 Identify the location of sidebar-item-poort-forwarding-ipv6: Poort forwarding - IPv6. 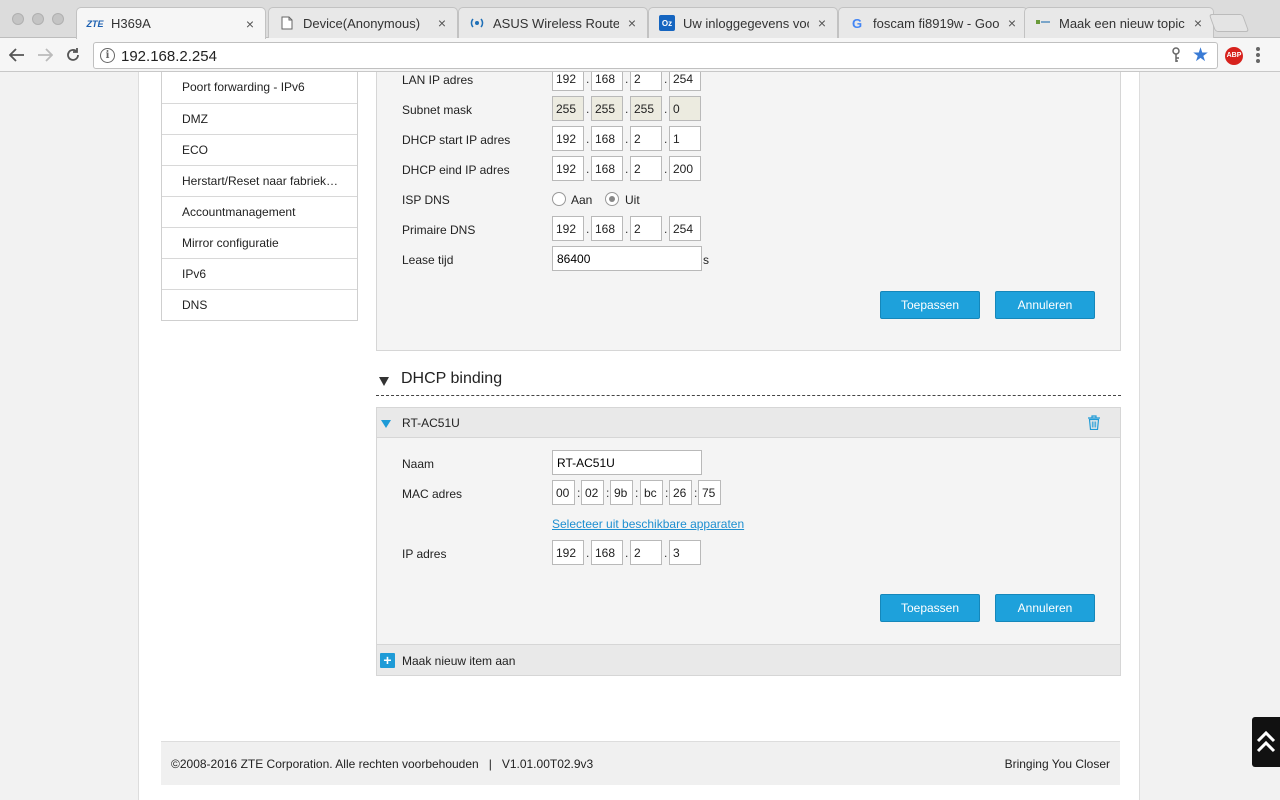
(259, 87).